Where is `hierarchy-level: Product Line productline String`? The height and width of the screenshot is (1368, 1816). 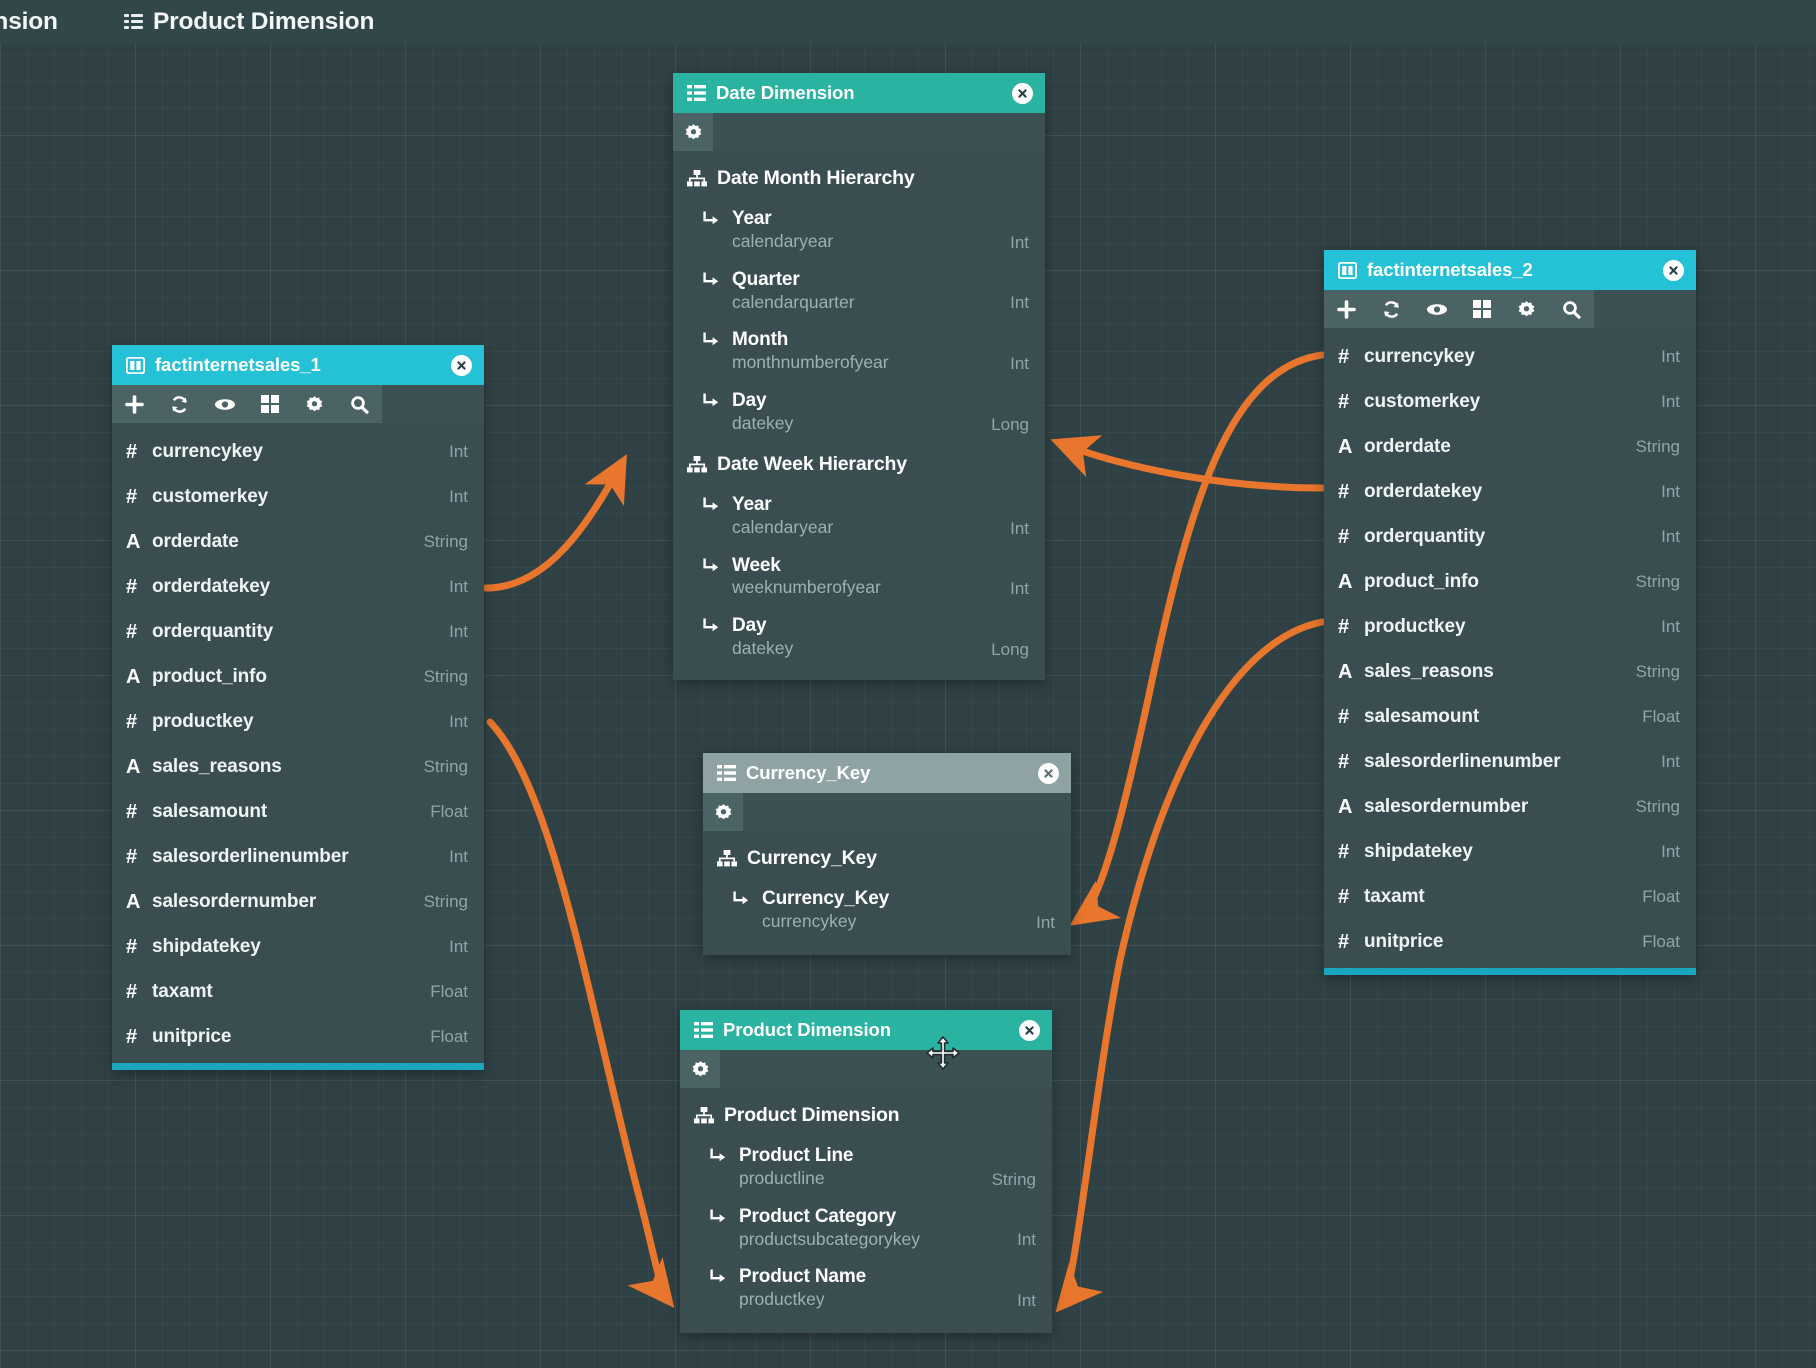 hierarchy-level: Product Line productline String is located at coordinates (866, 1167).